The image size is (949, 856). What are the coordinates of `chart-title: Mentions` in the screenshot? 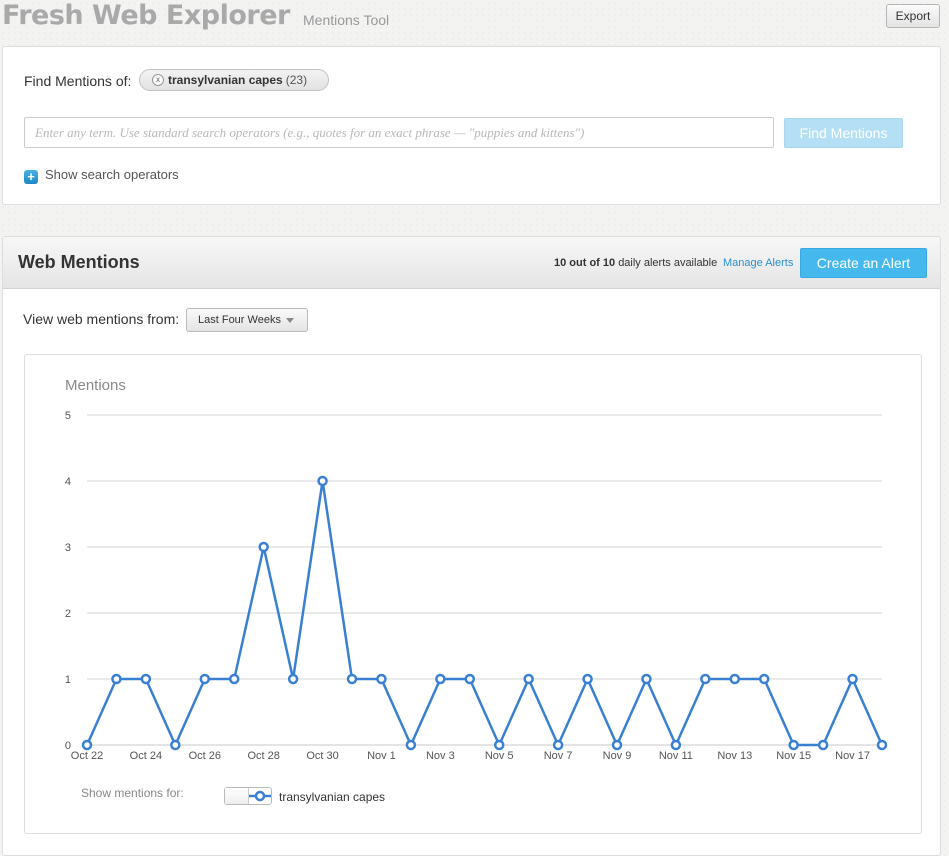 It's located at (95, 385).